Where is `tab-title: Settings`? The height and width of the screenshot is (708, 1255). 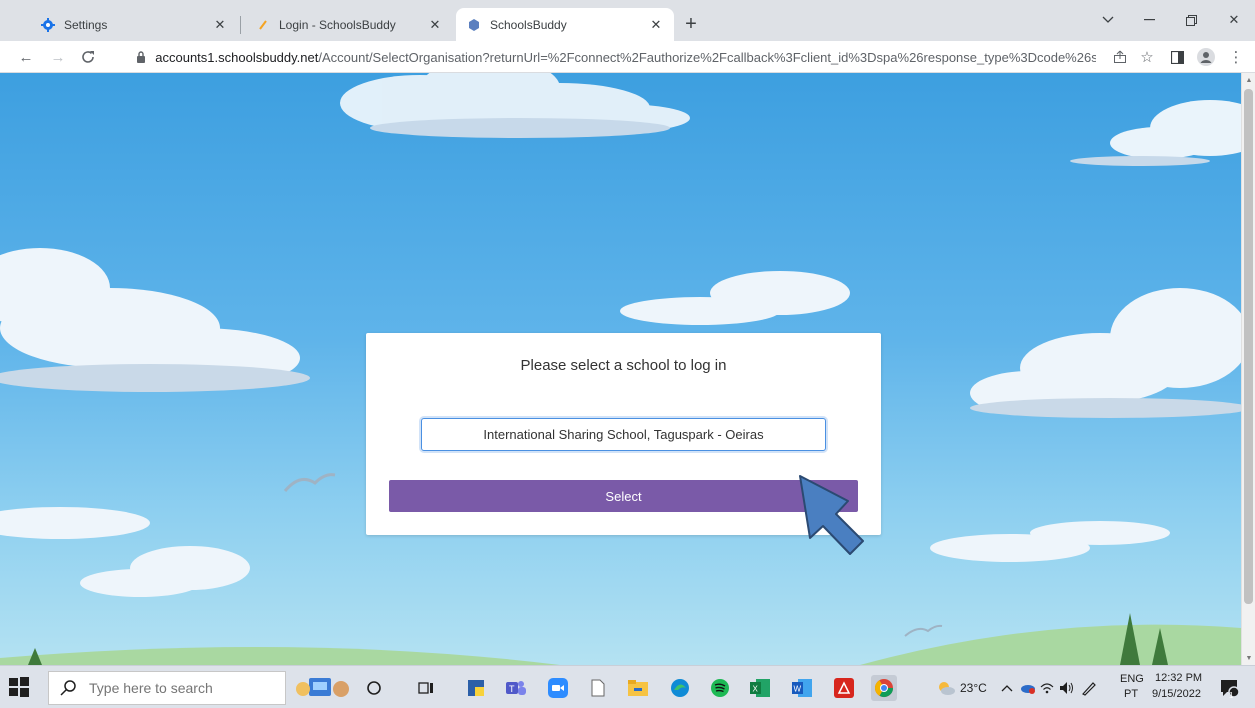 tab-title: Settings is located at coordinates (86, 24).